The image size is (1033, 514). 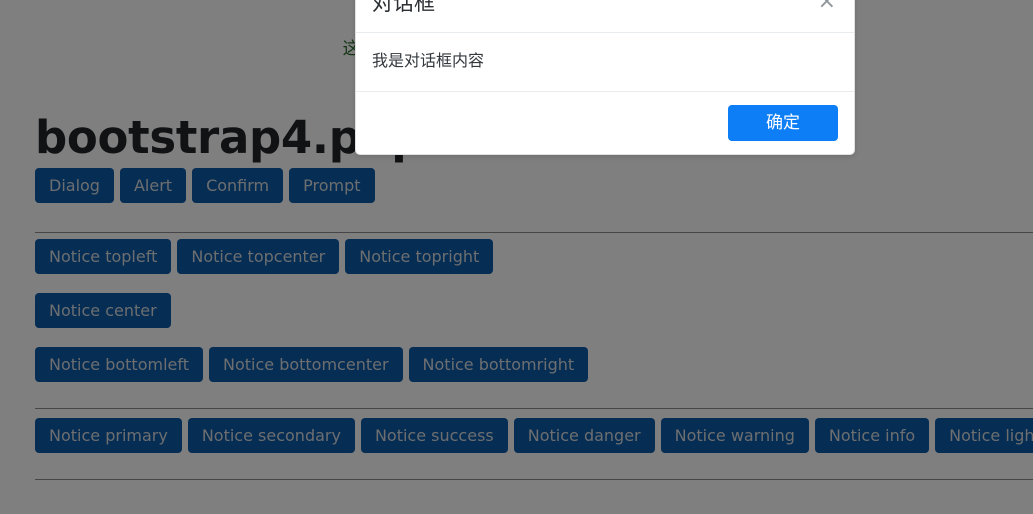 I want to click on modal-footer: 确定, so click(x=605, y=123).